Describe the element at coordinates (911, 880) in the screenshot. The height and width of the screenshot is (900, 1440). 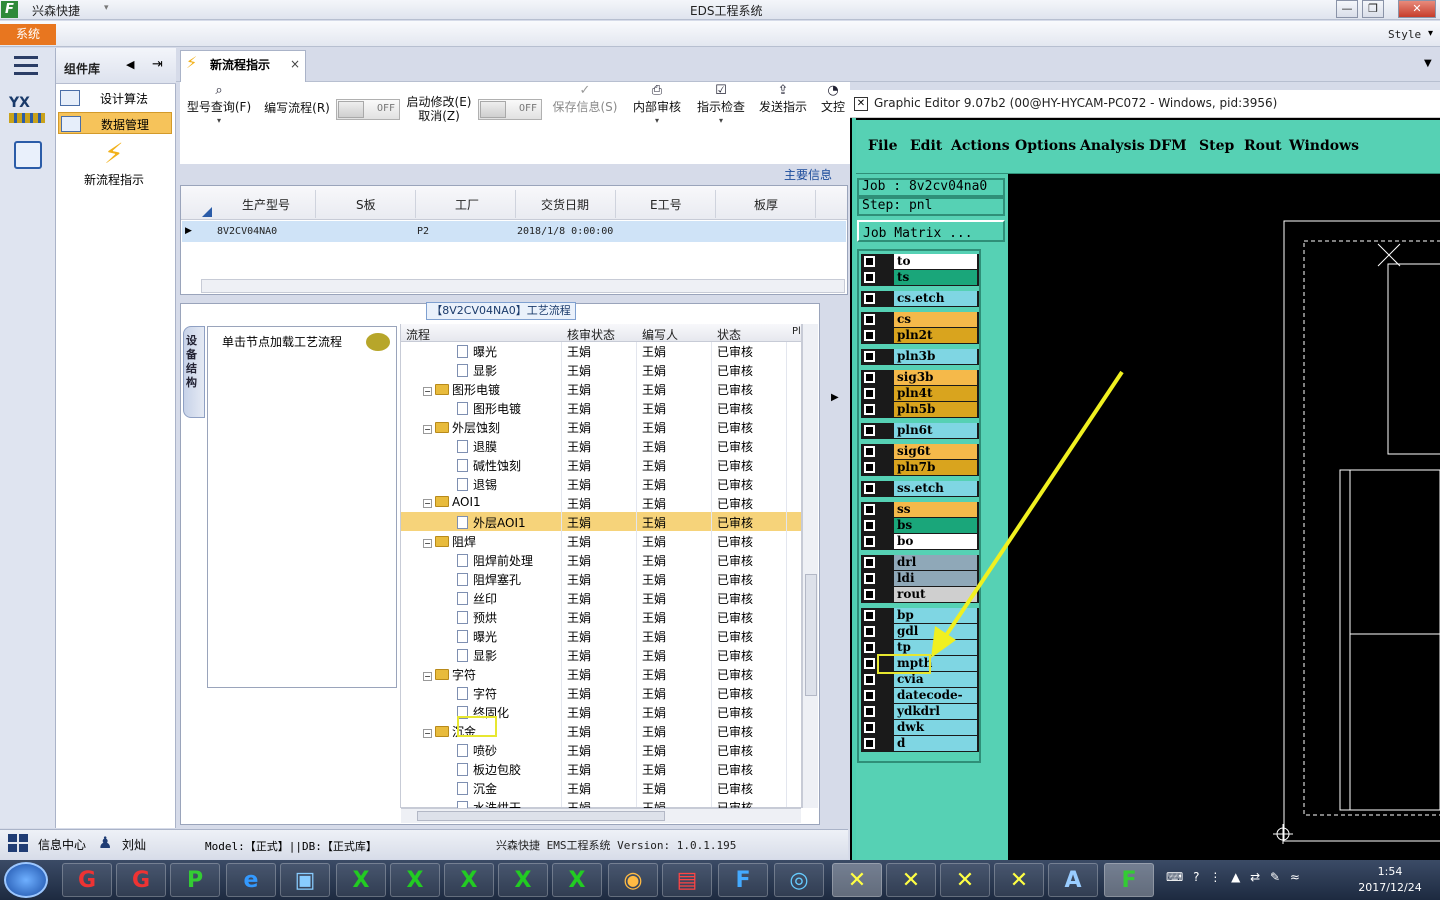
I see `graphic-editor-task-icon-2: ✕` at that location.